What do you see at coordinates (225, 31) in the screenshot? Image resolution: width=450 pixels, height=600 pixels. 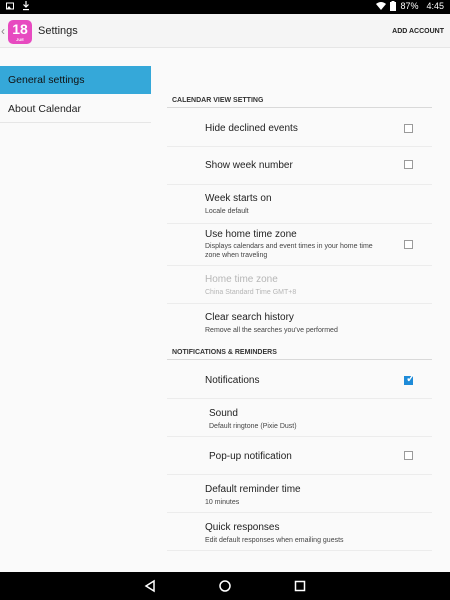 I see `app-bar: ‹ 18 JUE Settings ADD ACCOUNT` at bounding box center [225, 31].